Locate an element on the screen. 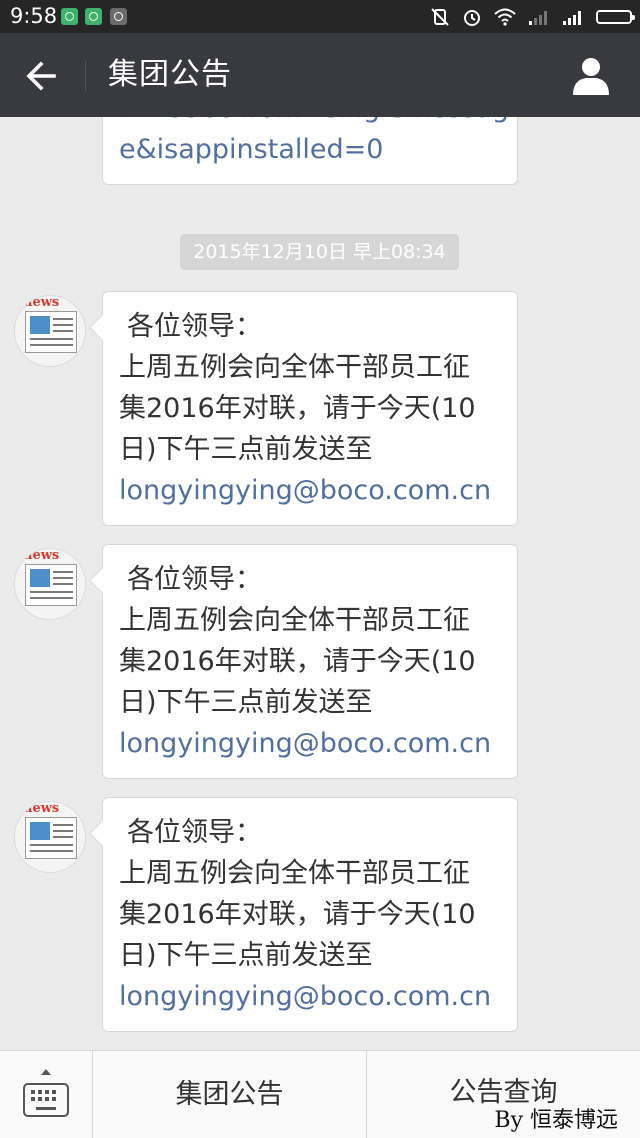 The width and height of the screenshot is (640, 1138). message-link-line: e&isappinstalled=0 is located at coordinates (311, 149).